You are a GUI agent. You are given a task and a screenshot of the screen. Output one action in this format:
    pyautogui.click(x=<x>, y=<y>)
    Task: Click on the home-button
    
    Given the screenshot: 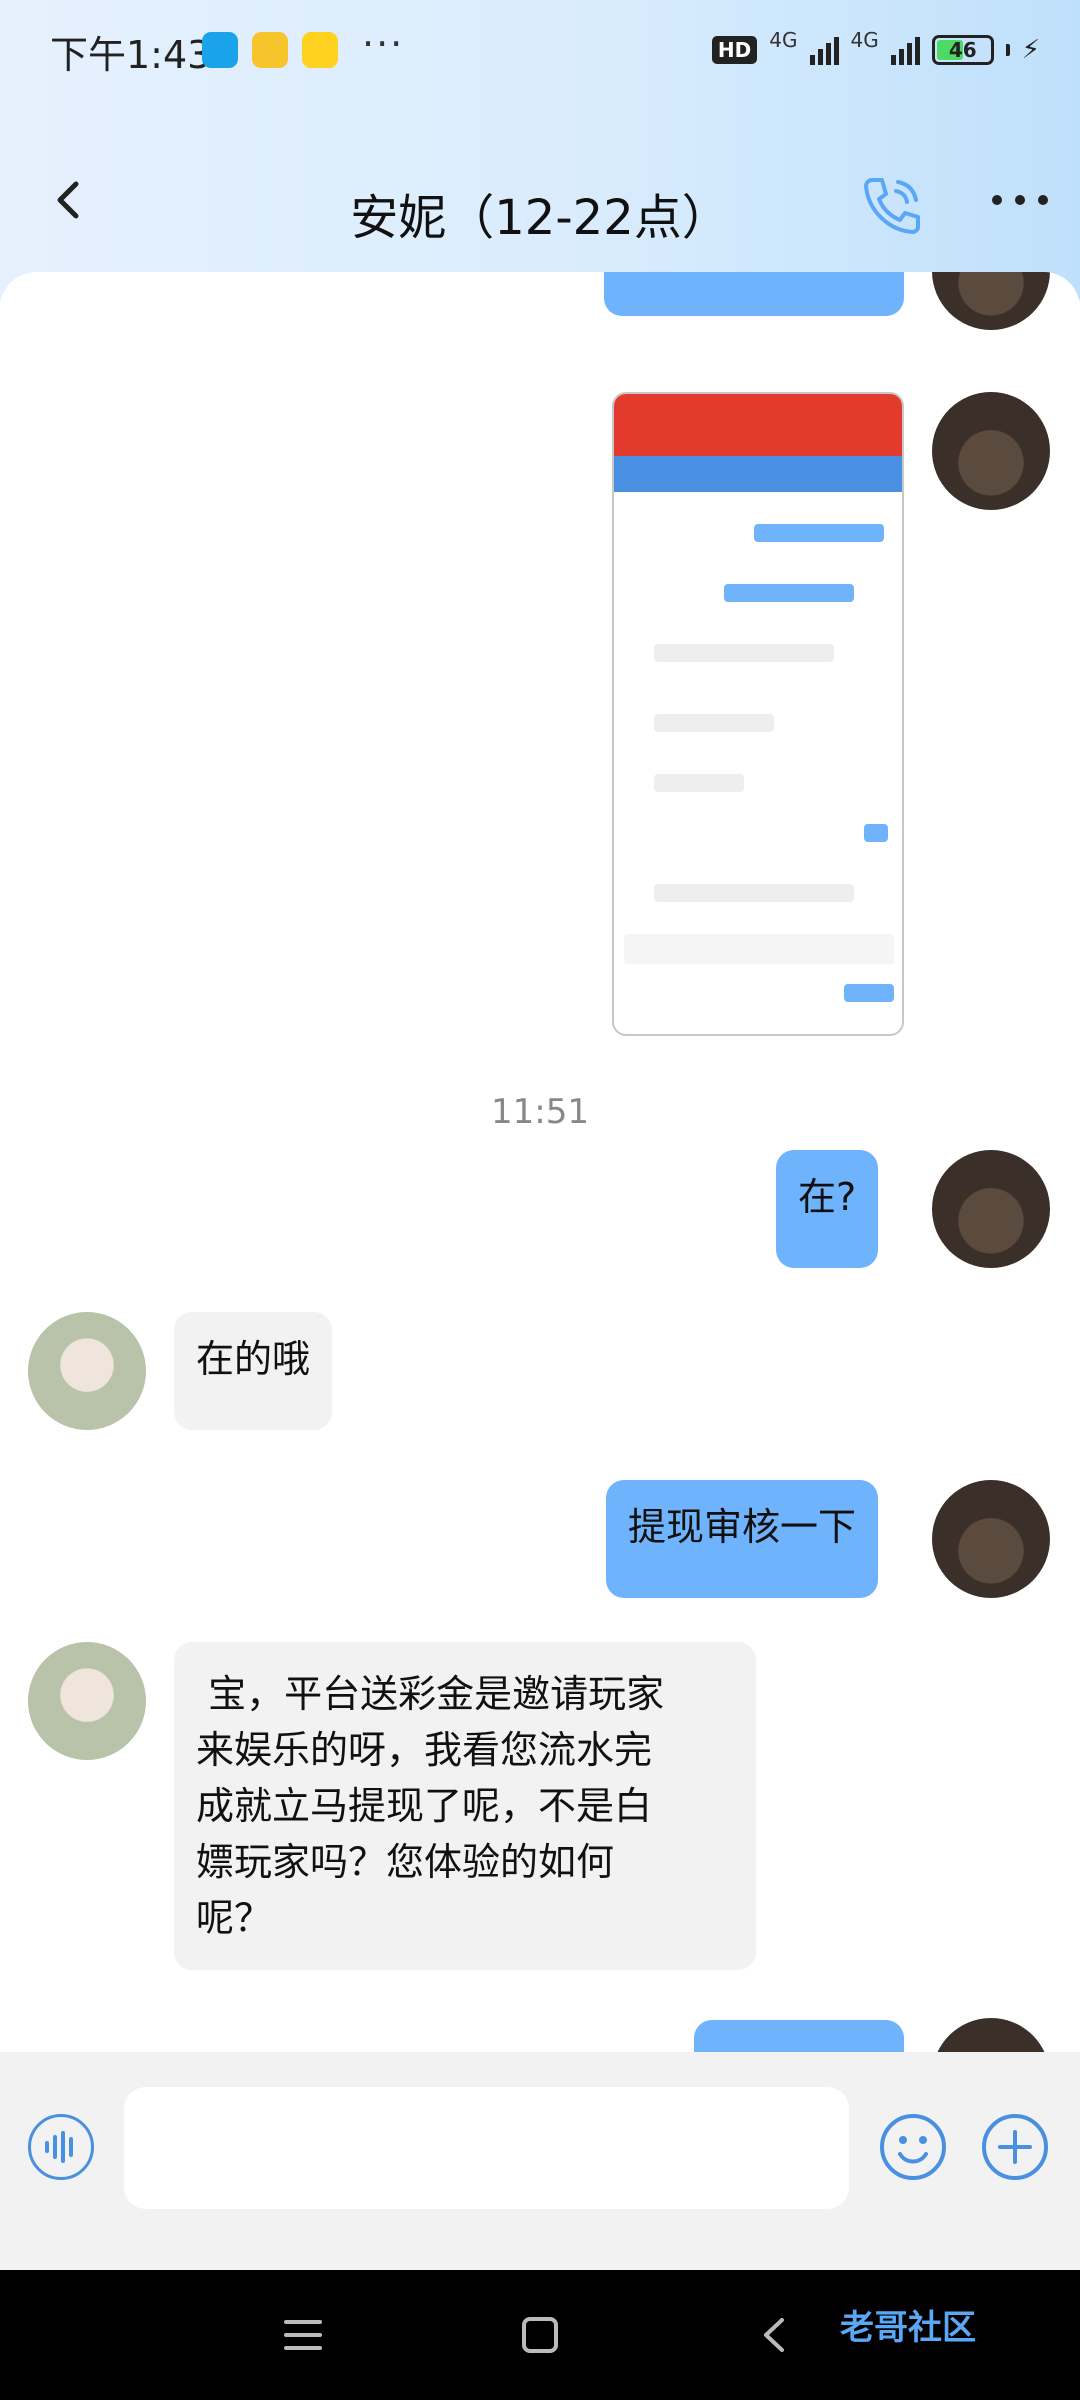 What is the action you would take?
    pyautogui.click(x=540, y=2335)
    